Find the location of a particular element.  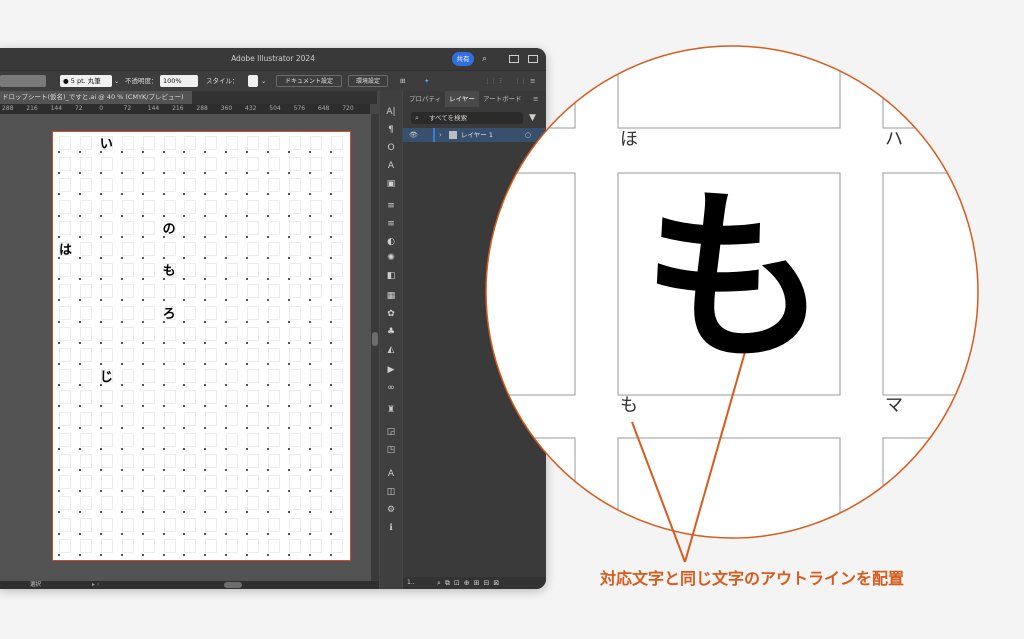

zoom-label-ma: マ is located at coordinates (894, 405).